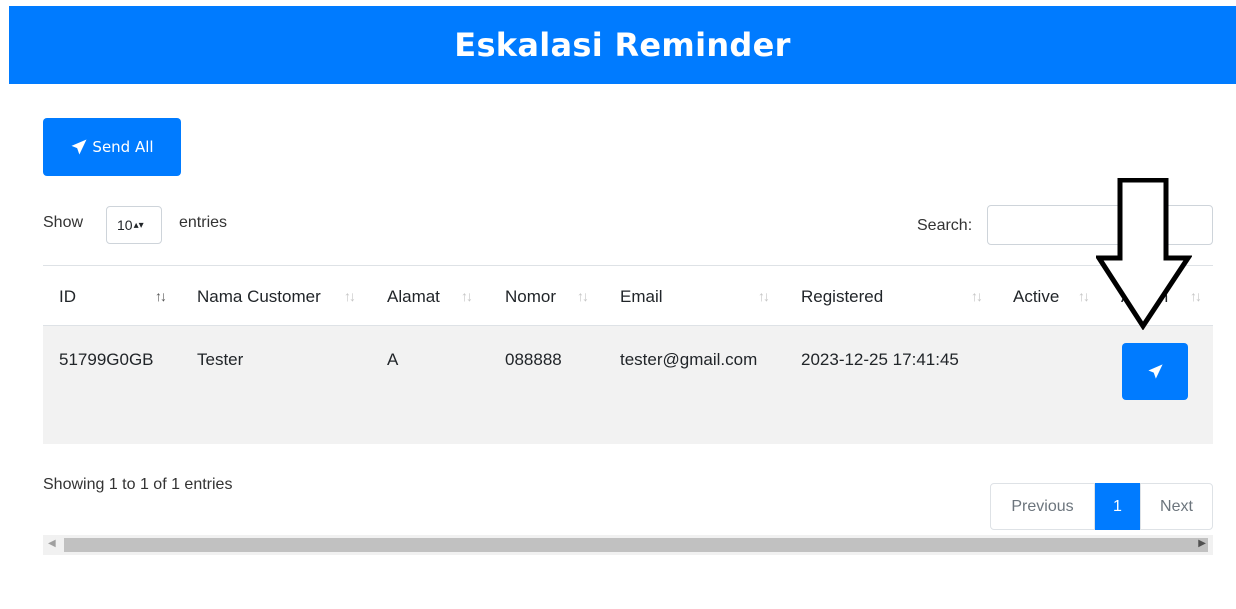 The image size is (1236, 609). What do you see at coordinates (123, 147) in the screenshot?
I see `send-all-label: Send All` at bounding box center [123, 147].